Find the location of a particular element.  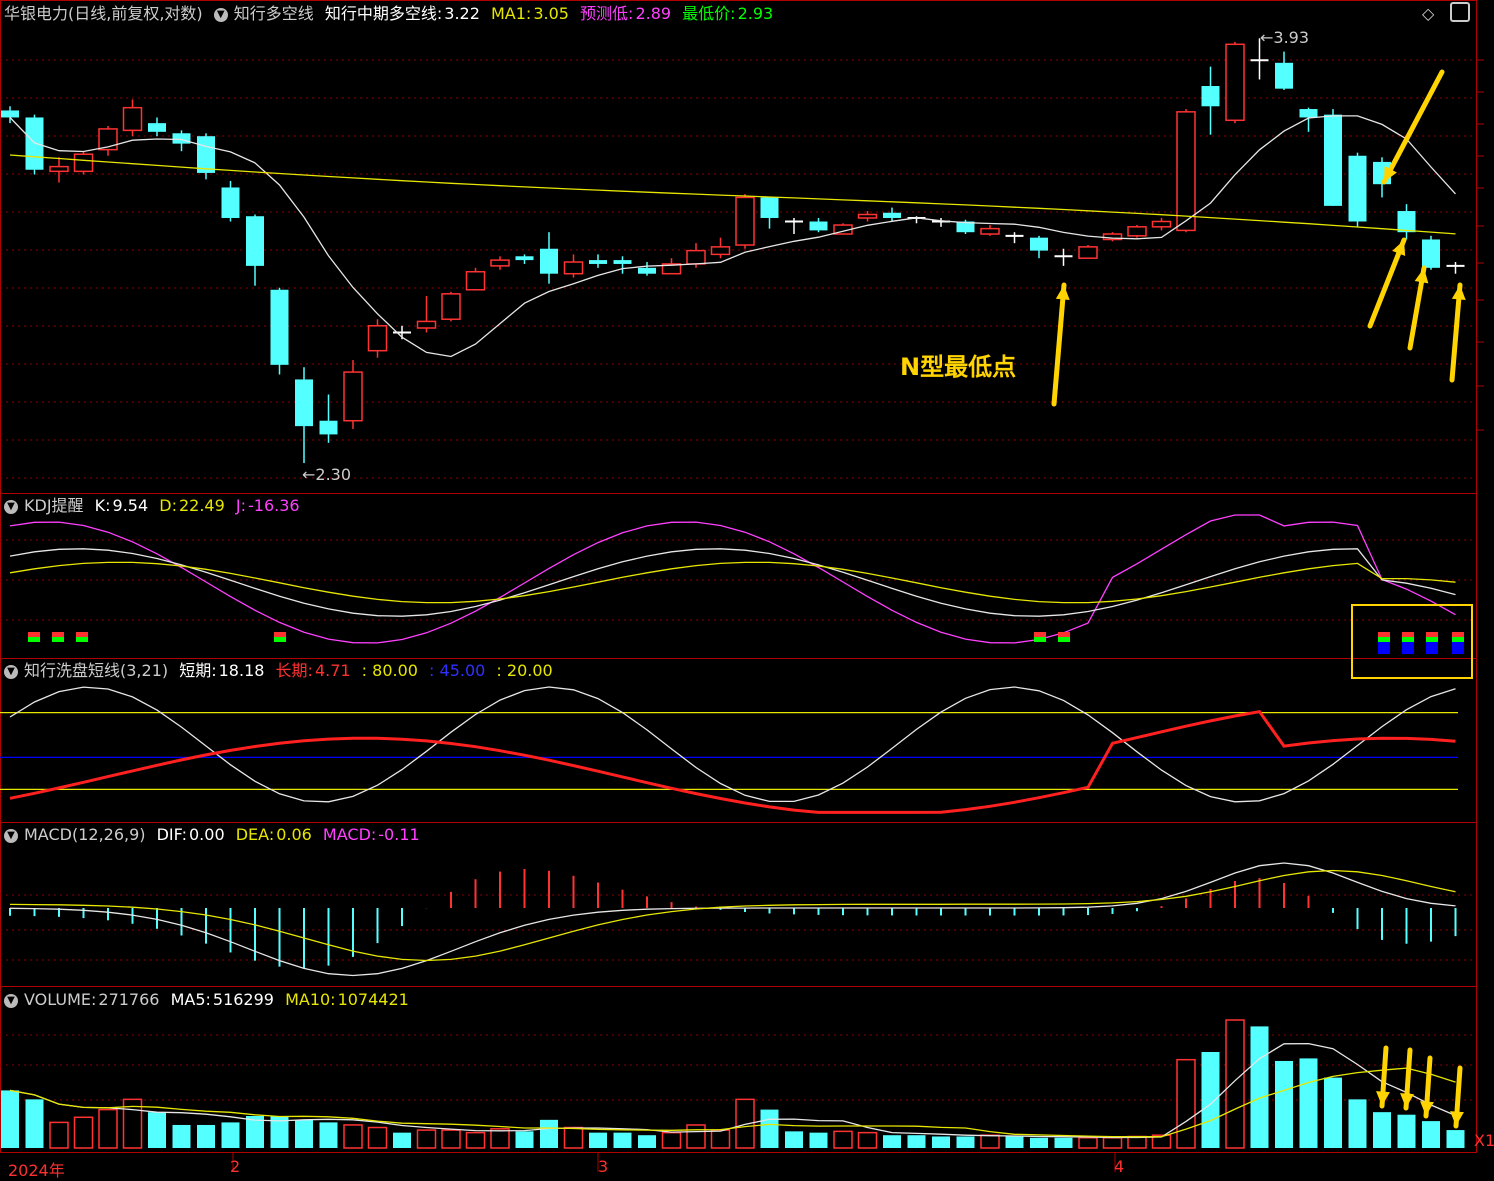

long-value: 4.71 is located at coordinates (332, 670).